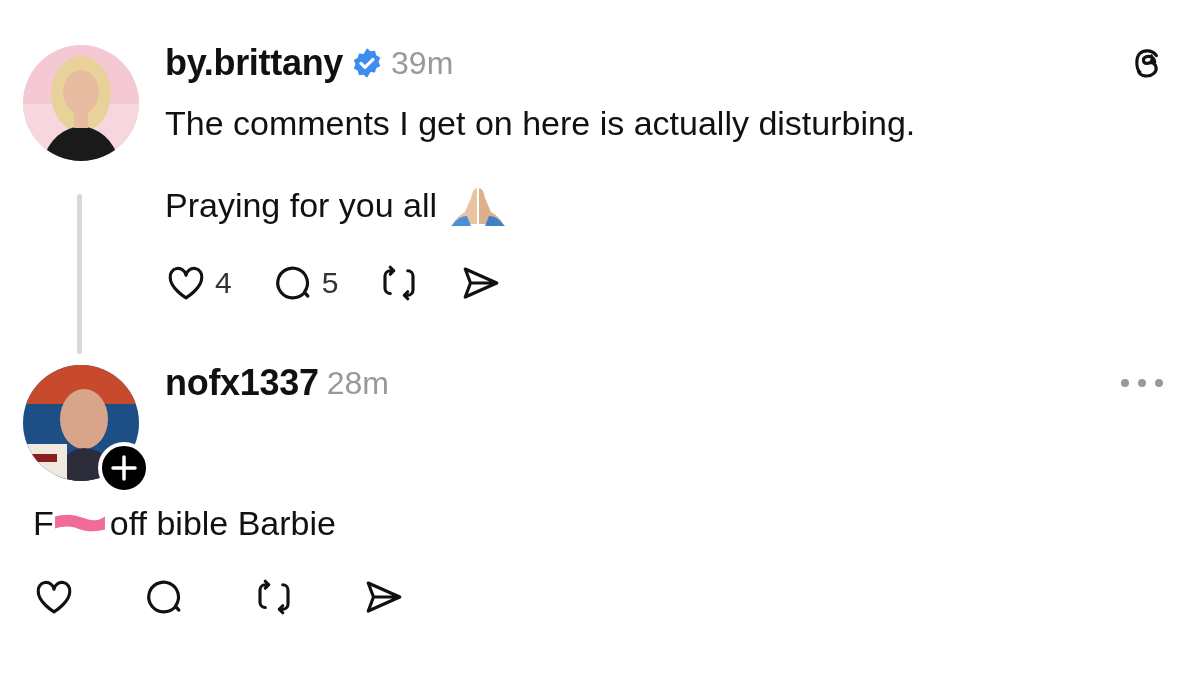 The image size is (1200, 677). I want to click on username: by.brittany, so click(254, 63).